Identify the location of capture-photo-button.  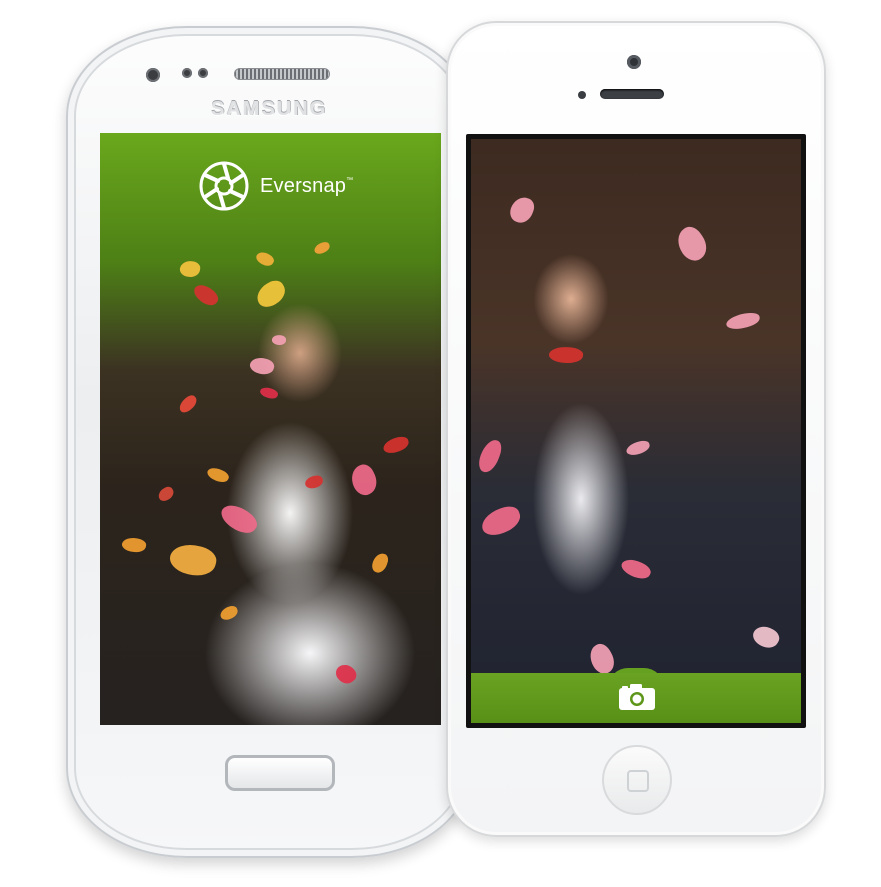
(637, 697).